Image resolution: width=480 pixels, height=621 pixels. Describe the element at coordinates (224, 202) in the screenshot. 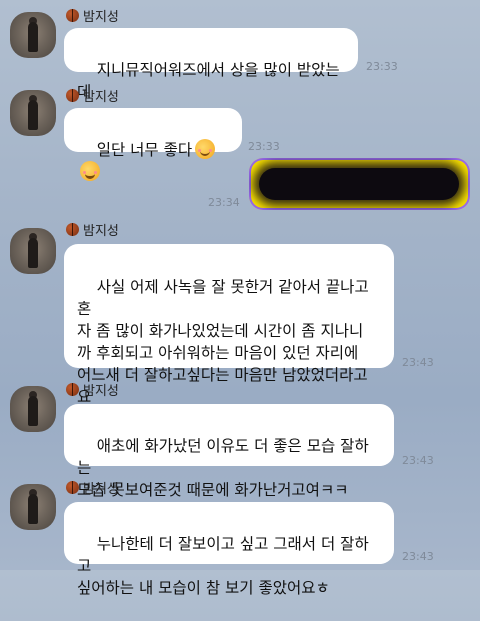

I see `message-time: 23:34` at that location.